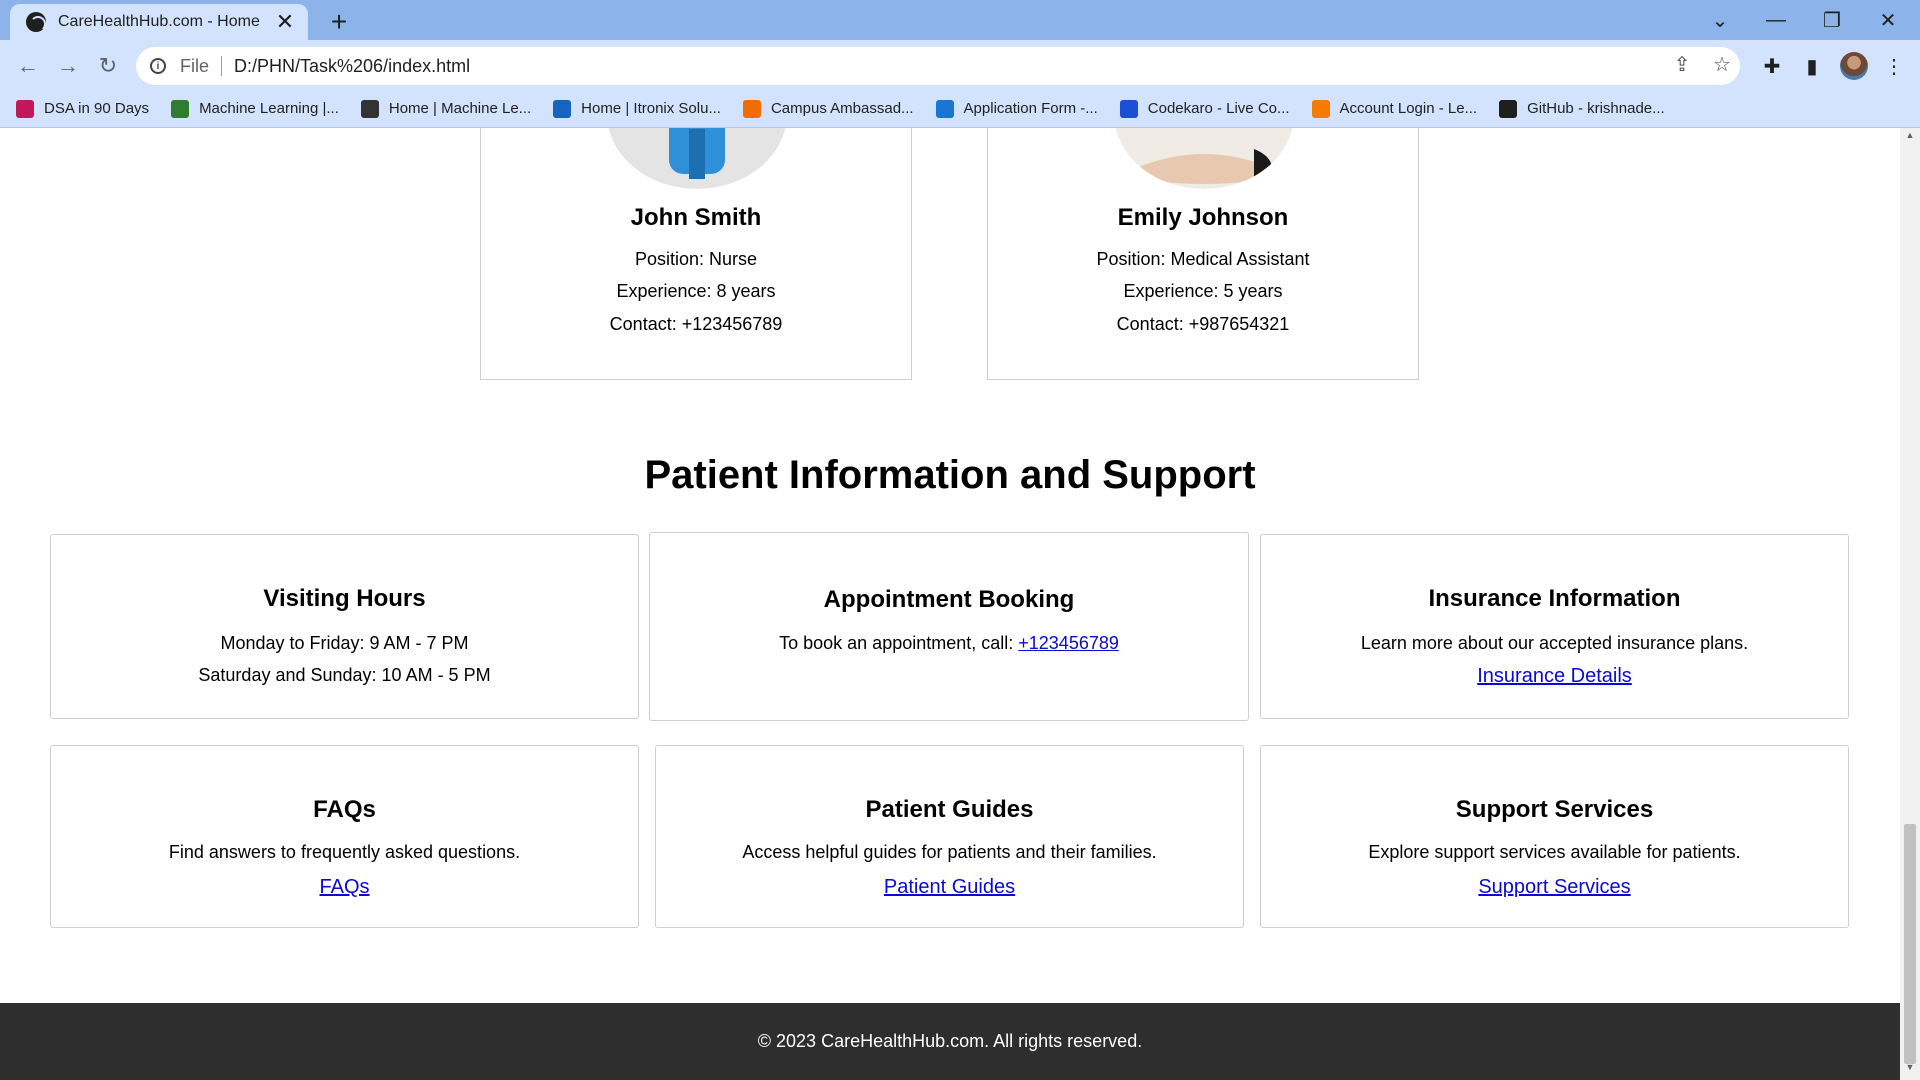 The height and width of the screenshot is (1080, 1920). Describe the element at coordinates (1812, 66) in the screenshot. I see `side-panel-icon: ▮` at that location.